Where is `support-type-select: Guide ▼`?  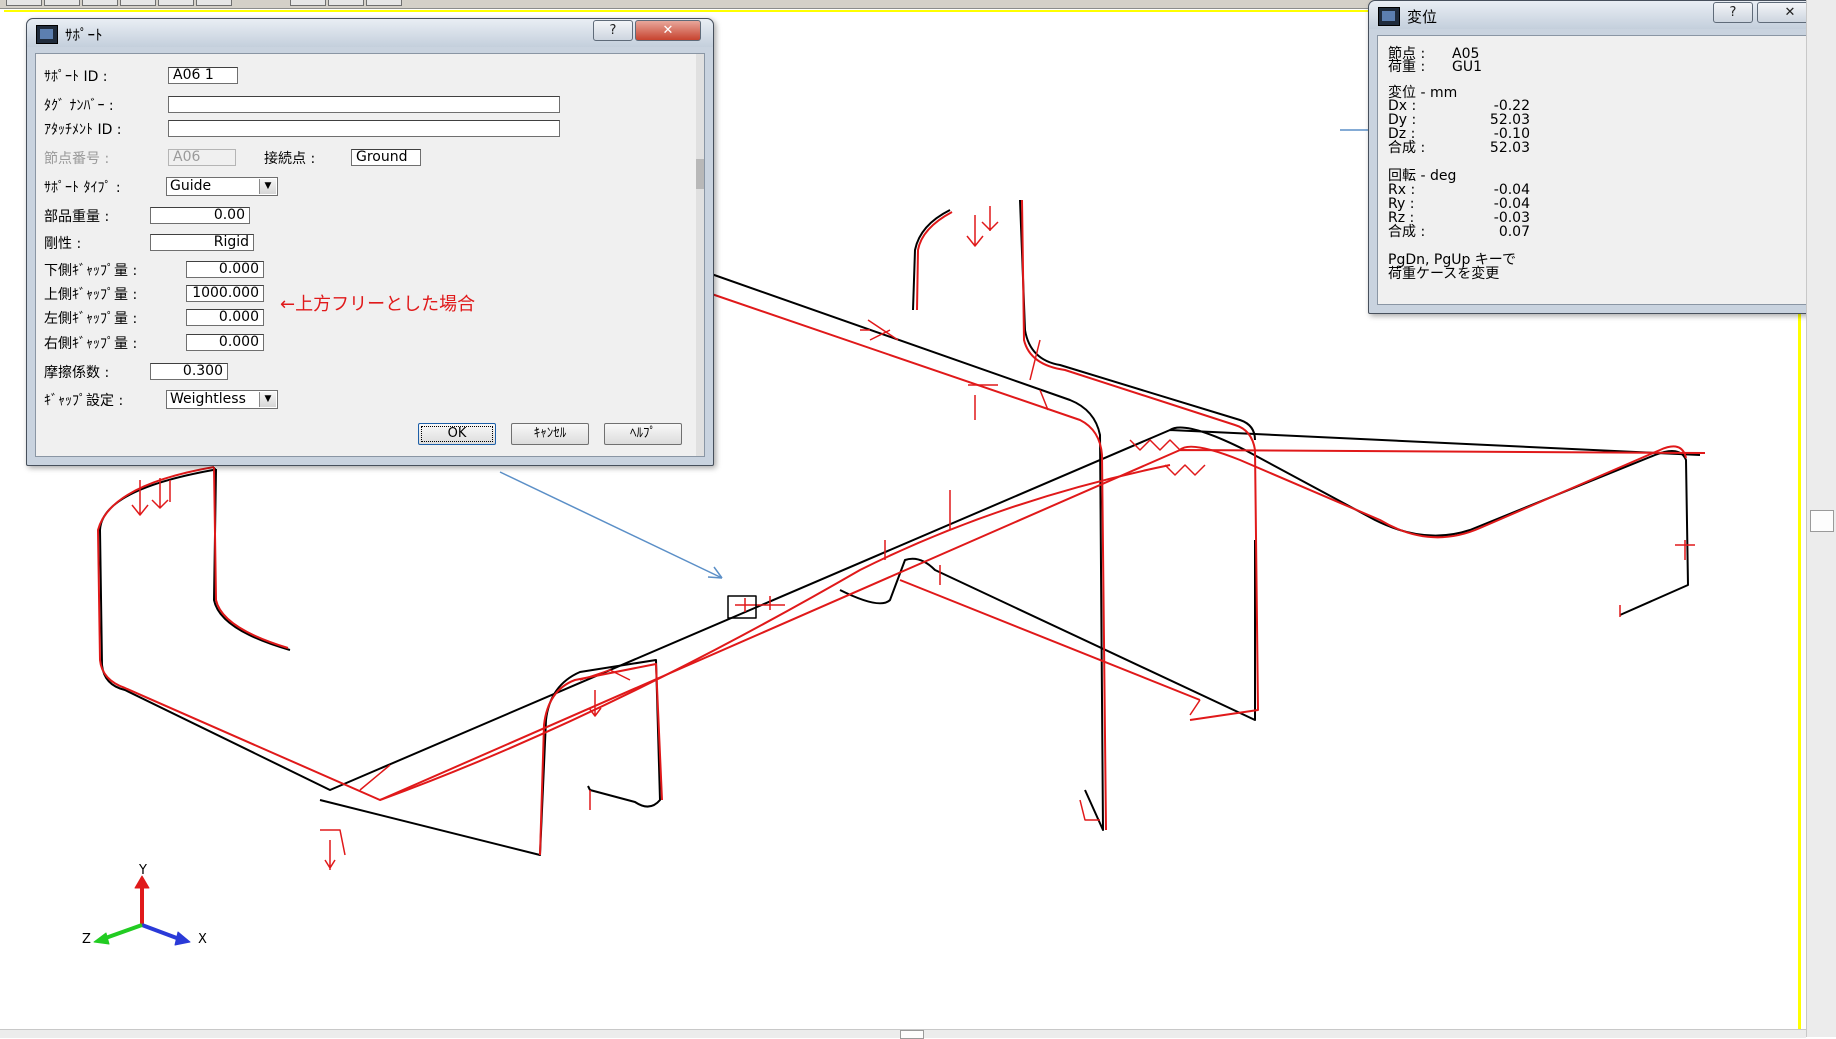 support-type-select: Guide ▼ is located at coordinates (222, 186).